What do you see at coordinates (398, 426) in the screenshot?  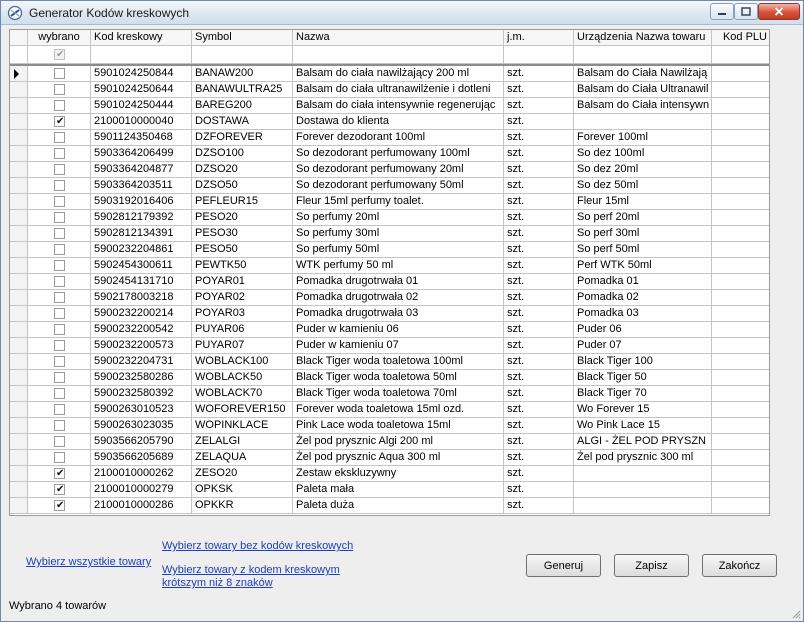 I see `cell-nazwa: Pink Lace woda toaletowa 15ml` at bounding box center [398, 426].